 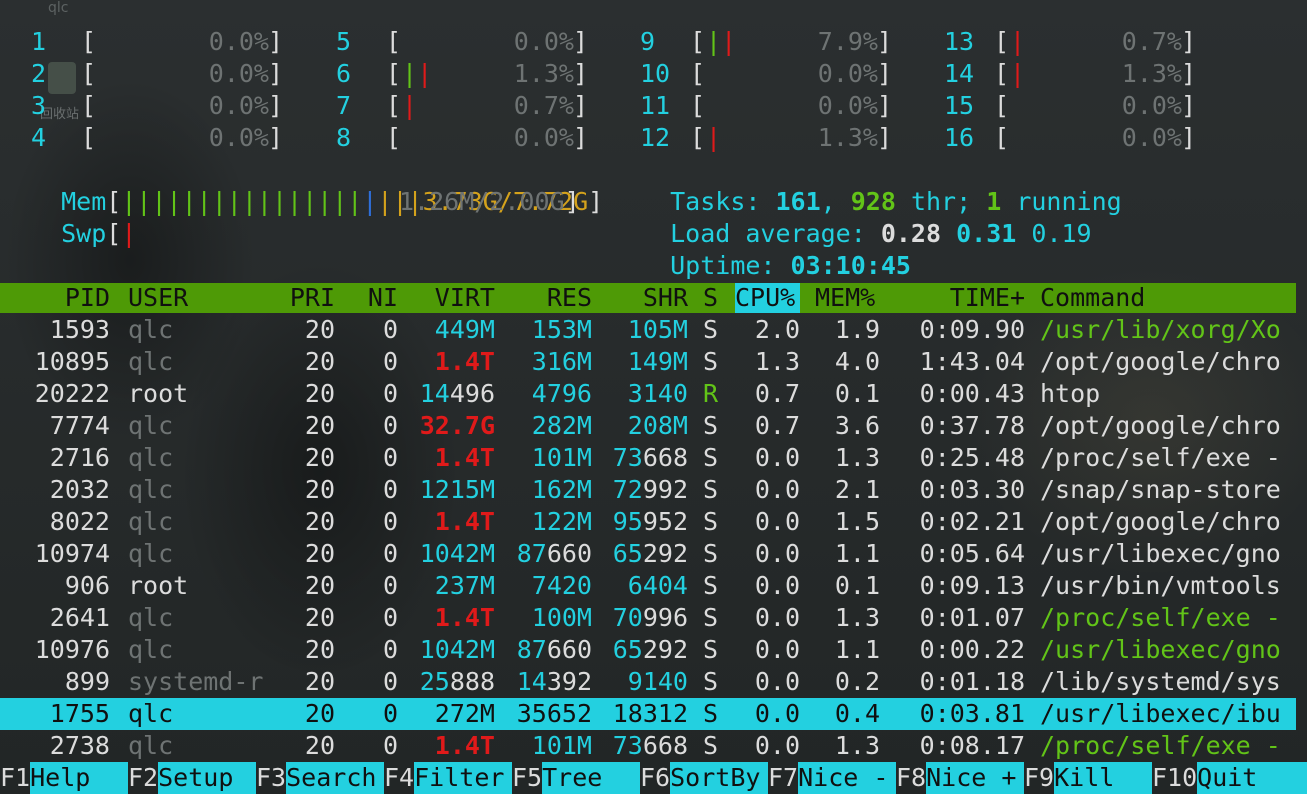 What do you see at coordinates (972, 489) in the screenshot?
I see `cell-time: 0:03.30` at bounding box center [972, 489].